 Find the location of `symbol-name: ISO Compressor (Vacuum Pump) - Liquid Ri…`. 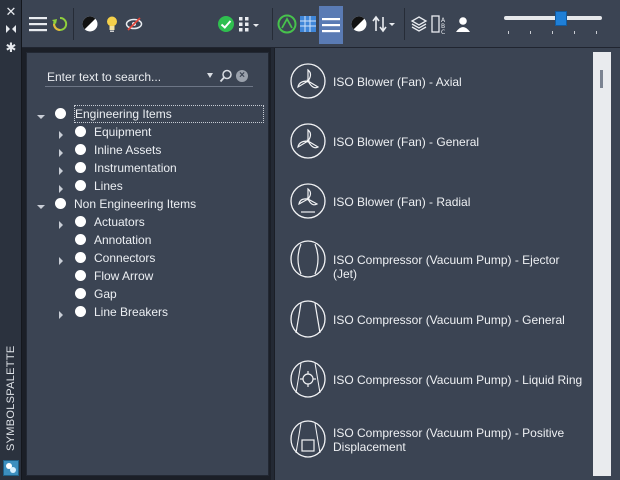

symbol-name: ISO Compressor (Vacuum Pump) - Liquid Ri… is located at coordinates (458, 380).